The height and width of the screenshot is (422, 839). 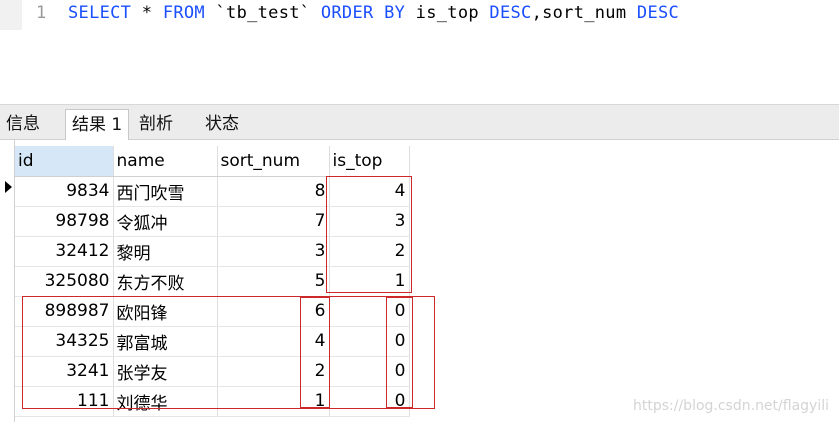 What do you see at coordinates (165, 311) in the screenshot?
I see `cell-name: 欧阳锋` at bounding box center [165, 311].